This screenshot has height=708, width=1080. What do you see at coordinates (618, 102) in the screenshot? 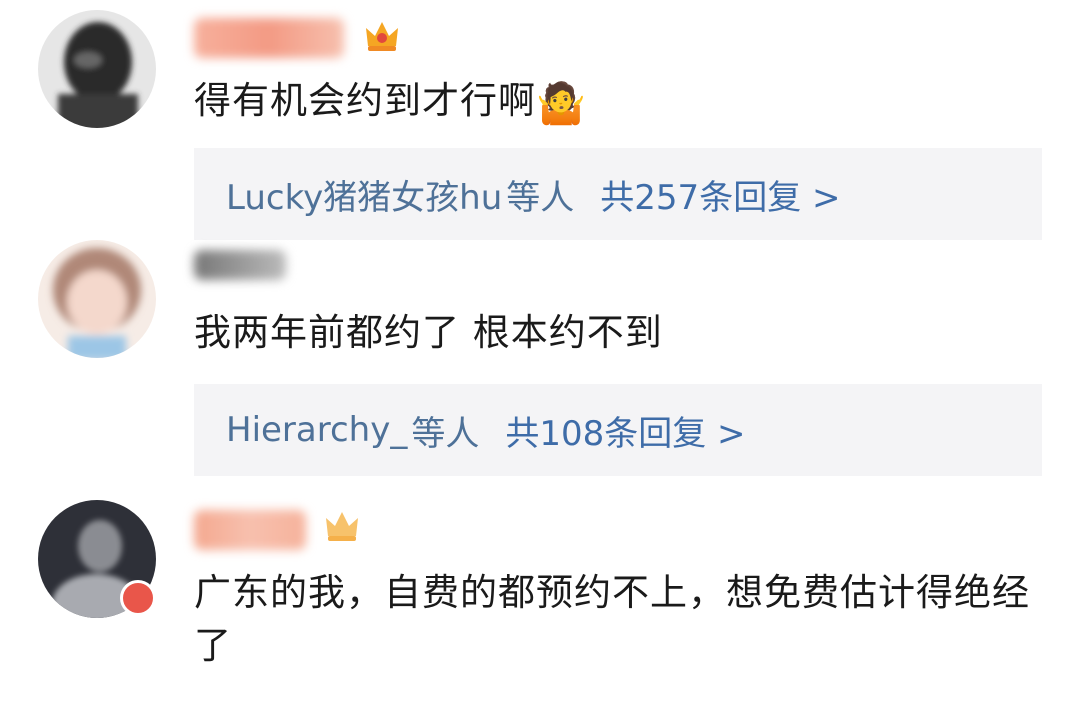
I see `comment-text: 得有机会约到才行啊🤷` at bounding box center [618, 102].